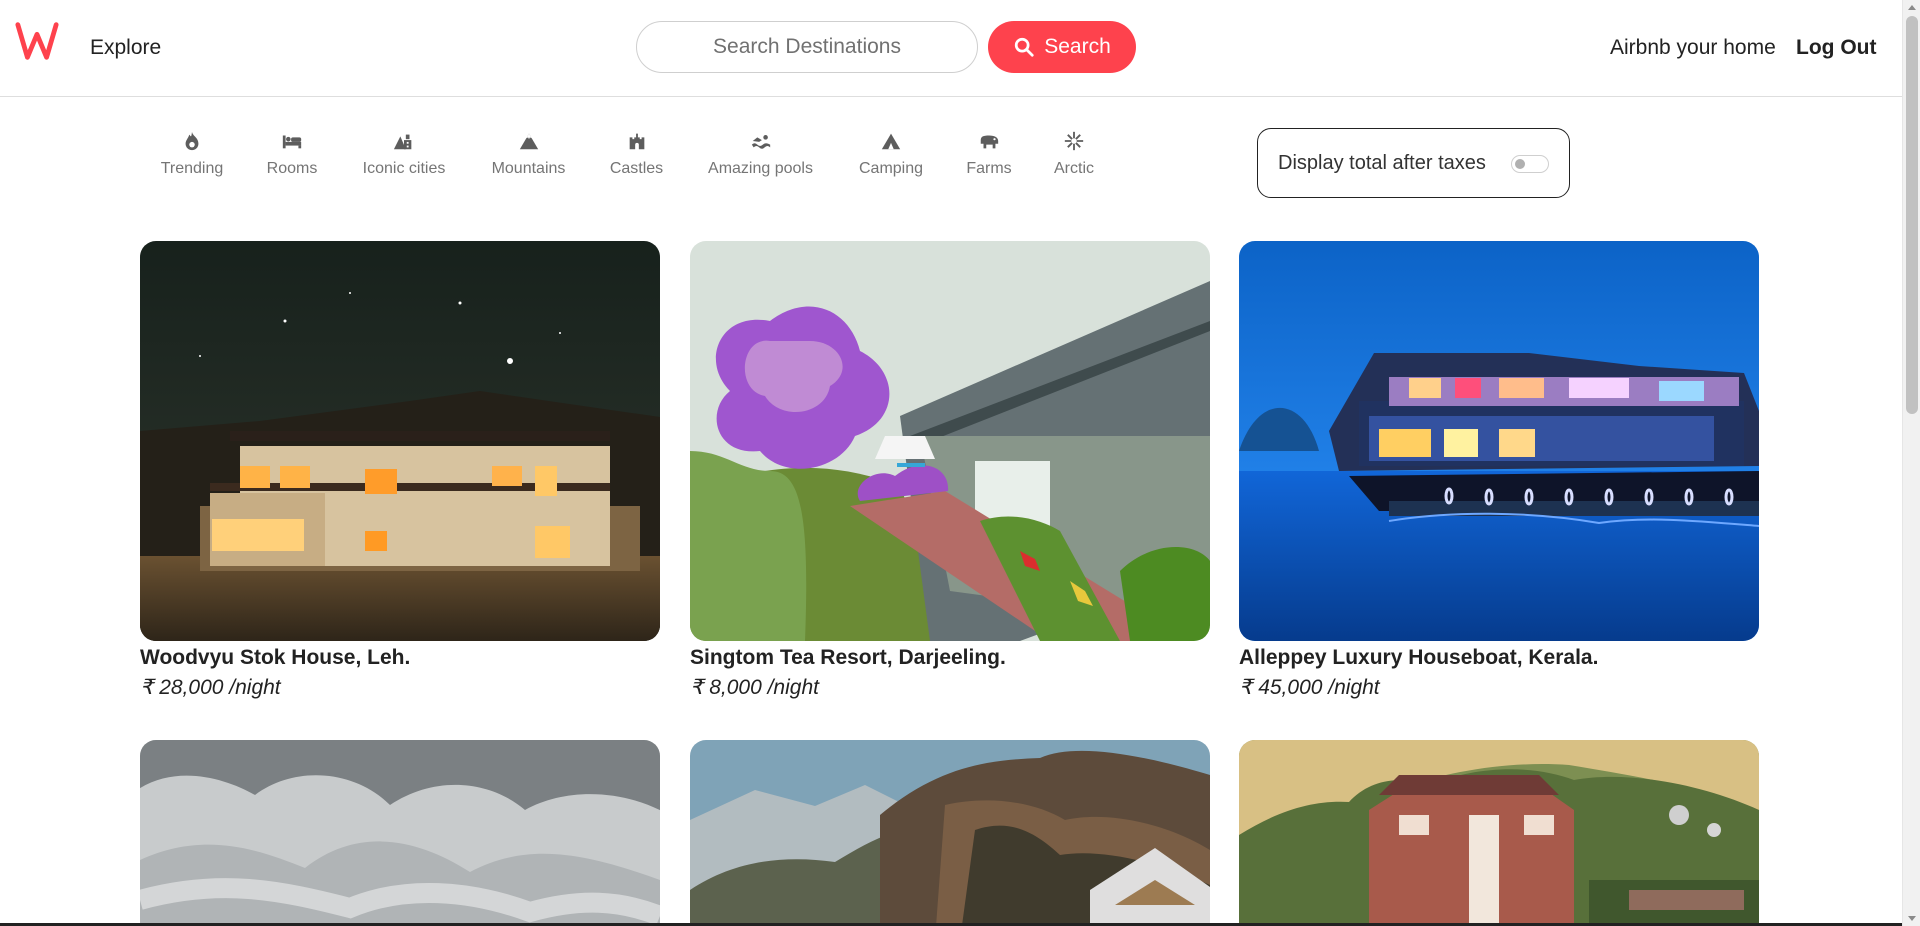 This screenshot has height=926, width=1920. I want to click on tax-toggle-switch, so click(1530, 164).